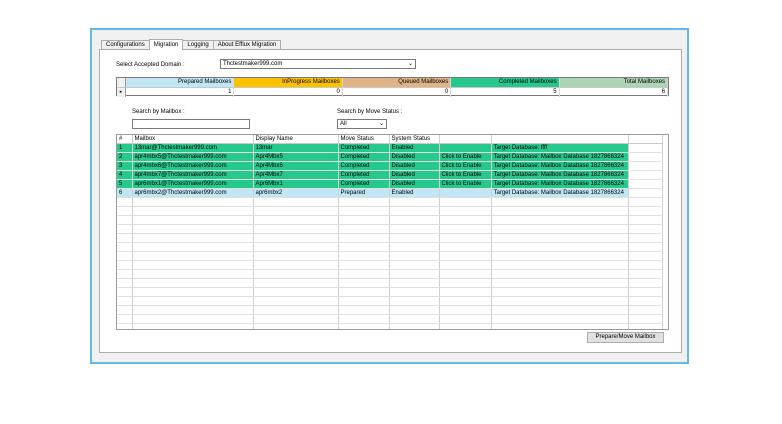 The height and width of the screenshot is (424, 782). Describe the element at coordinates (193, 139) in the screenshot. I see `col-mailbox: Mailbox` at that location.